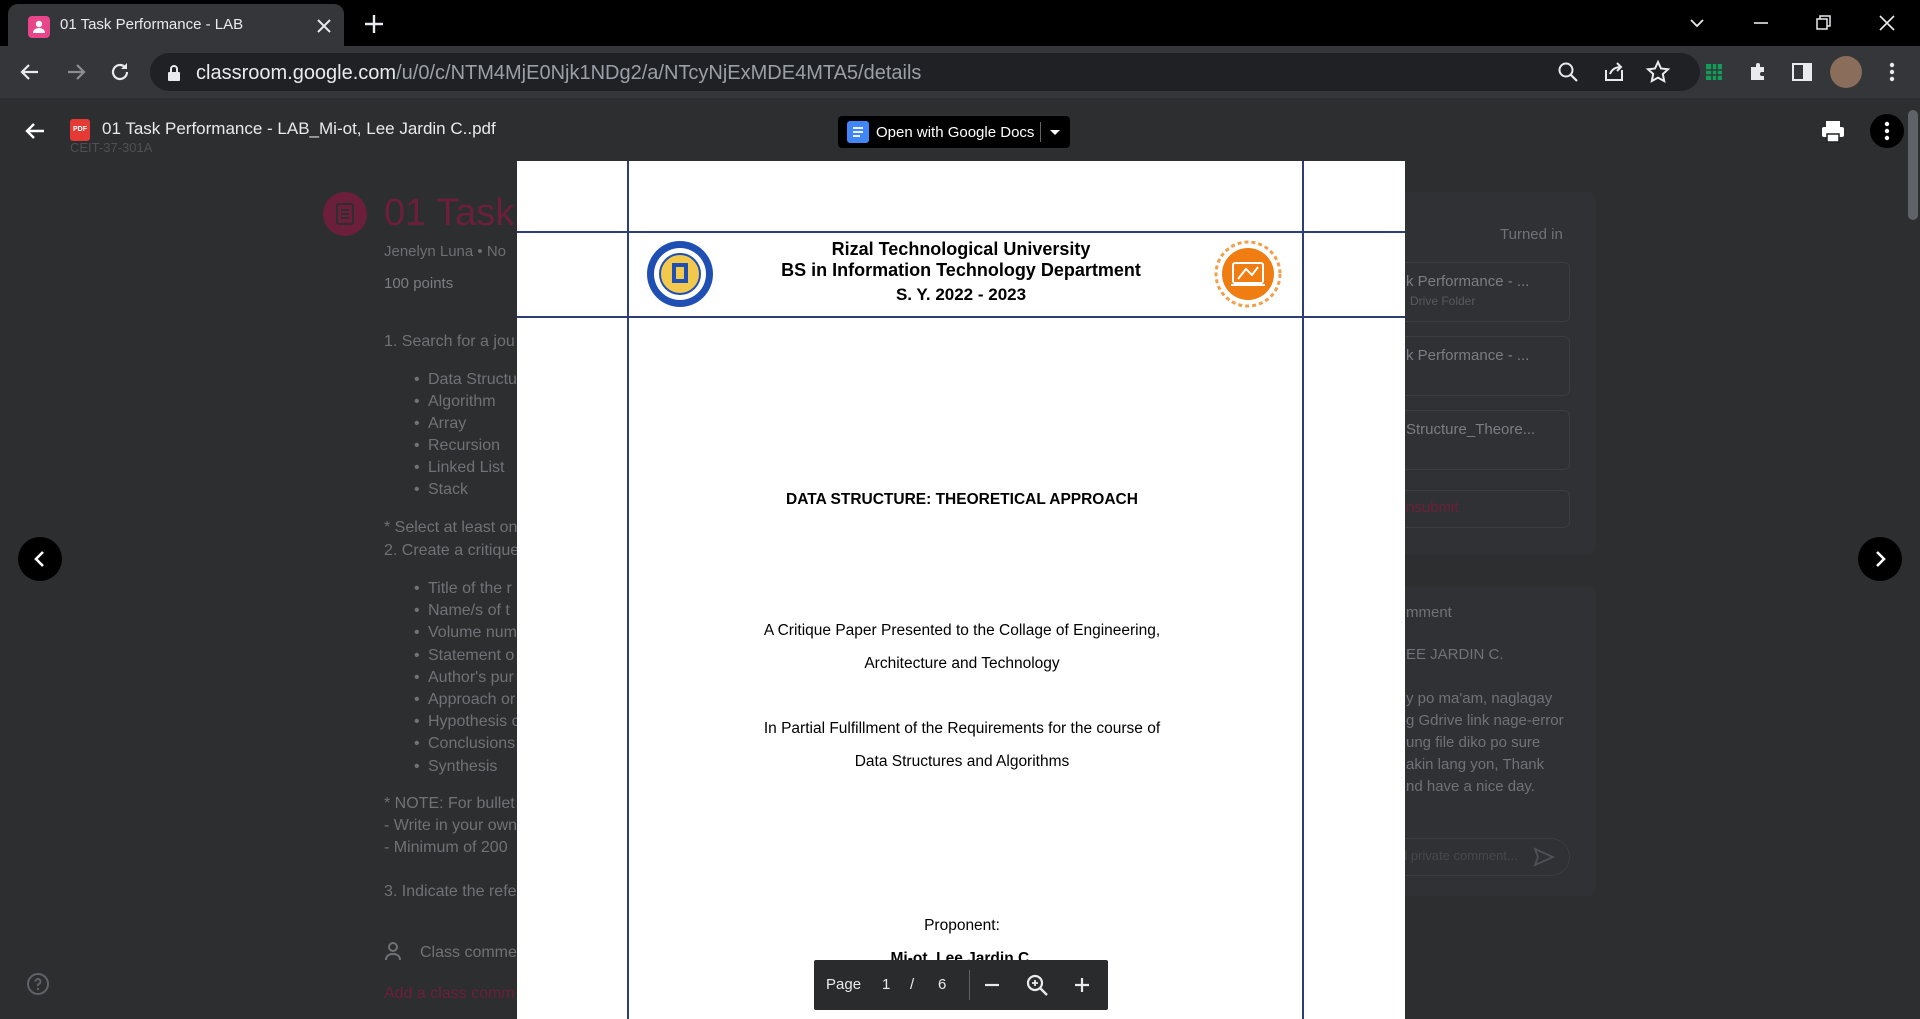 This screenshot has height=1019, width=1920. I want to click on open-with-button: Open with Google Docs, so click(954, 132).